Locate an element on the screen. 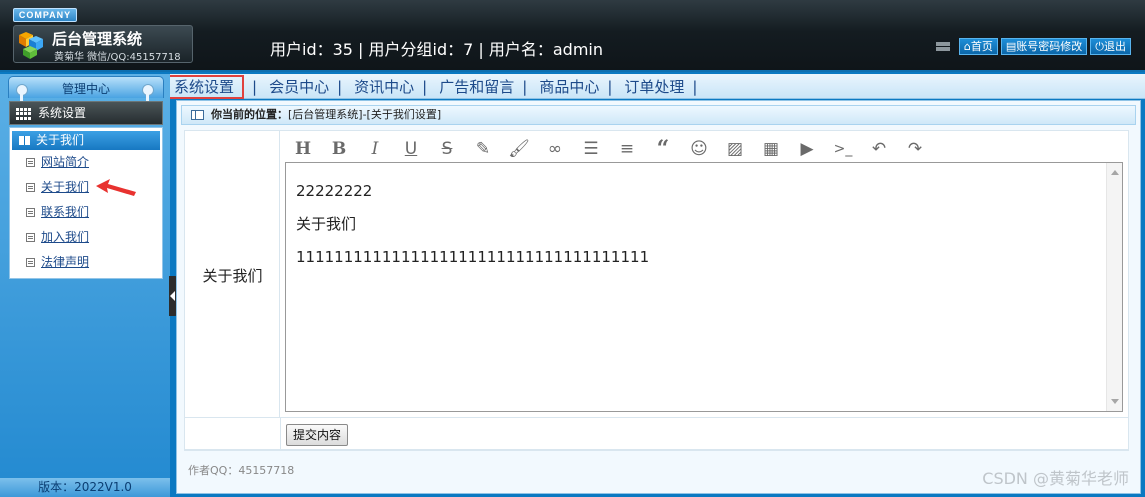 This screenshot has width=1145, height=497. editor-line: 关于我们 is located at coordinates (326, 224).